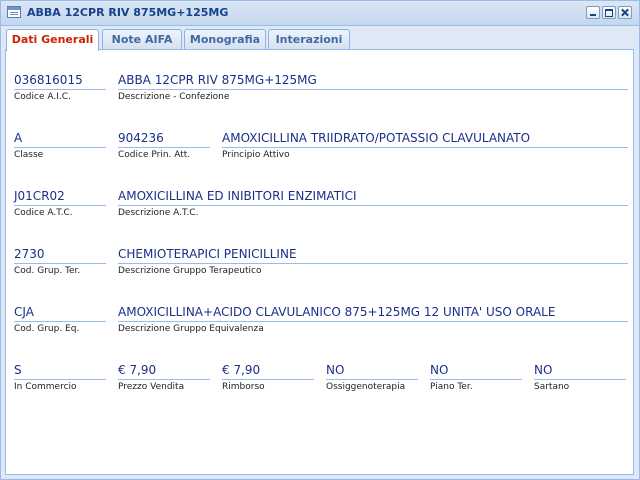 Image resolution: width=640 pixels, height=480 pixels. I want to click on tab-note-aifa: Note AIFA, so click(142, 39).